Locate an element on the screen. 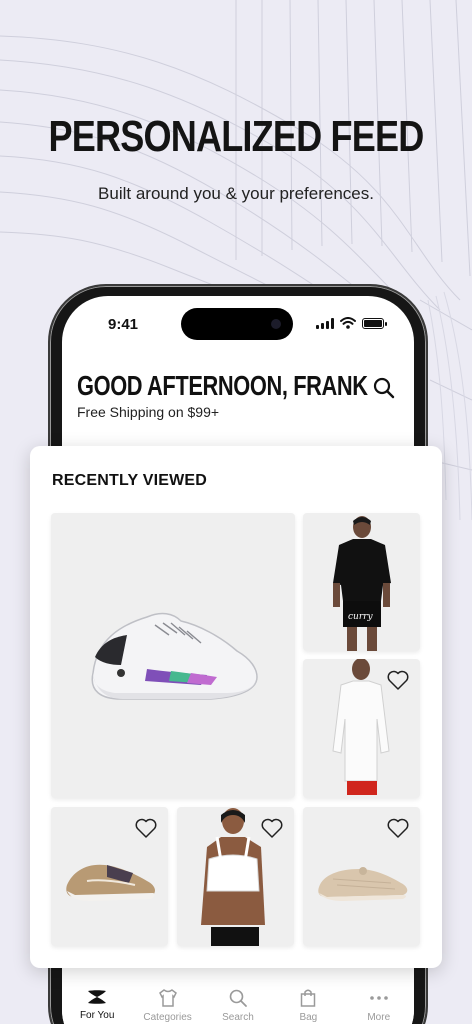  product-tile-tan-shoe is located at coordinates (109, 876).